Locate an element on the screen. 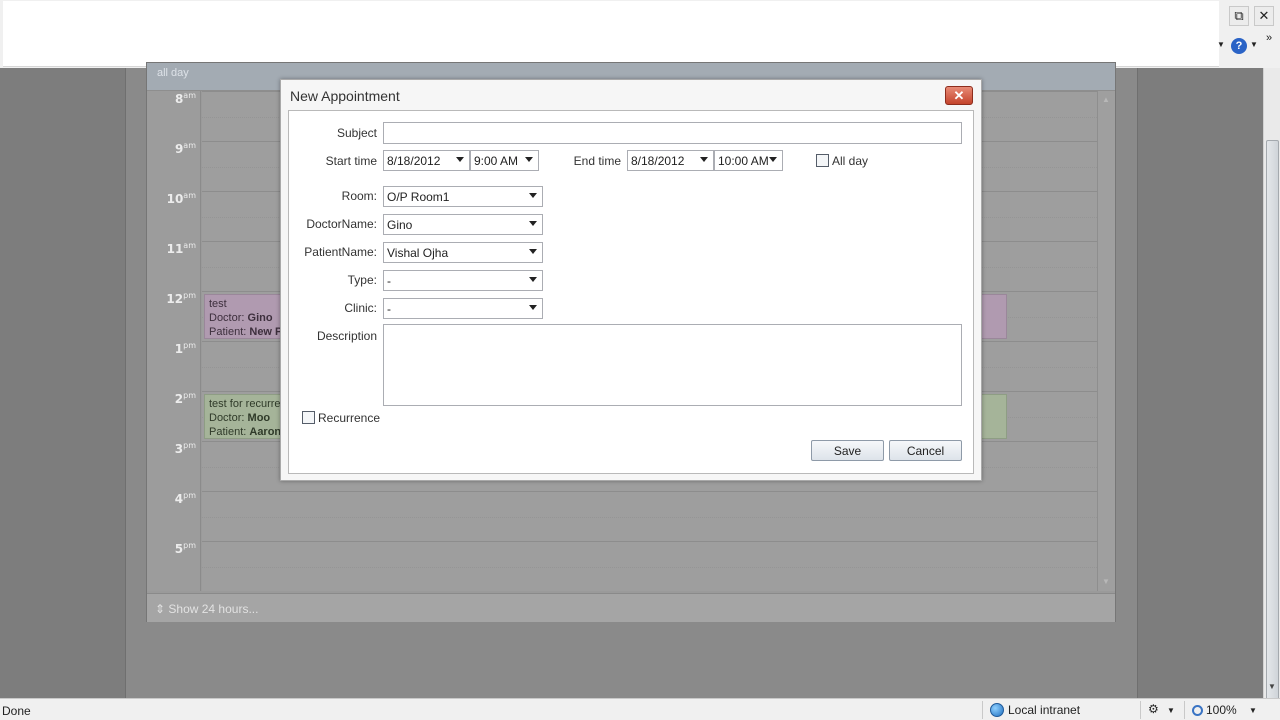  hour-label: 3pm is located at coordinates (185, 448).